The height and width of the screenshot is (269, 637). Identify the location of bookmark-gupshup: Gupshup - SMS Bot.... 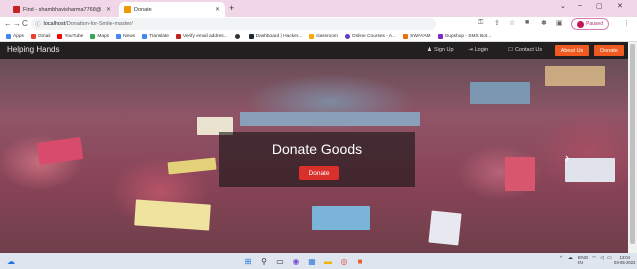
(464, 36).